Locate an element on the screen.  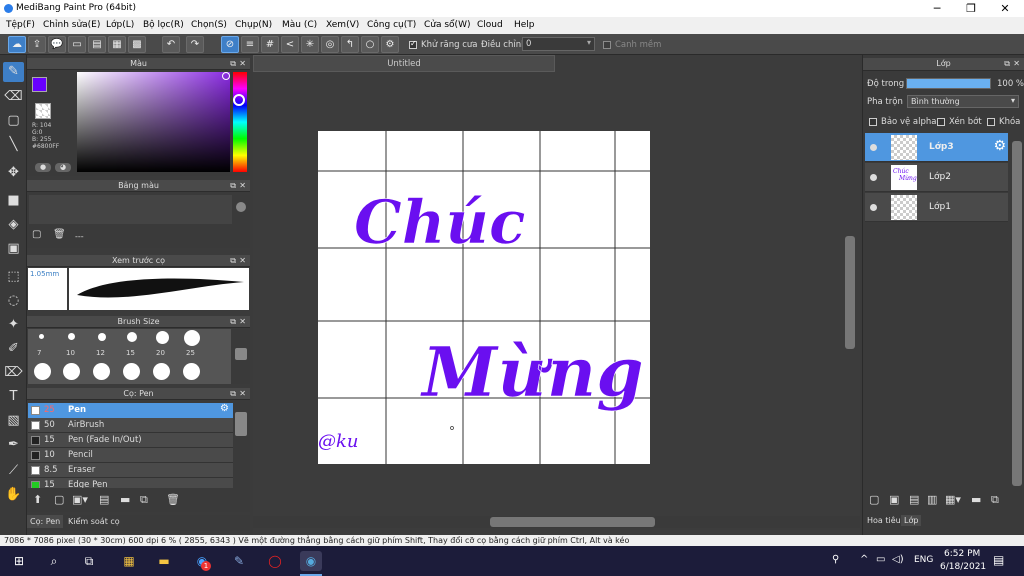
size-cell: 10 is located at coordinates (73, 344).